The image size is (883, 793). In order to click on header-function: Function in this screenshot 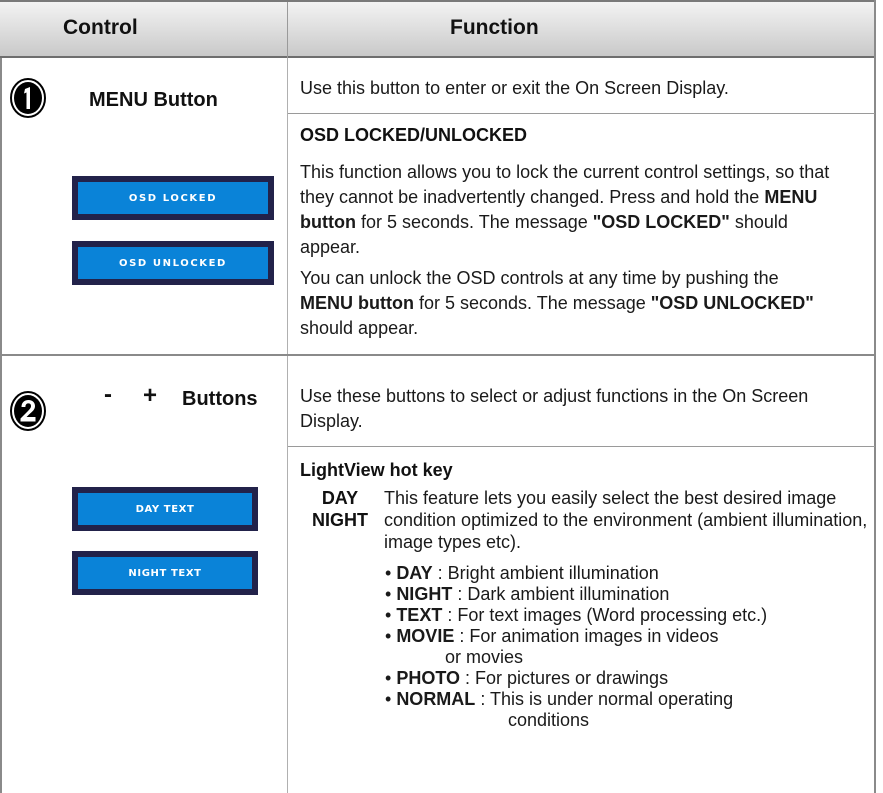, I will do `click(494, 27)`.